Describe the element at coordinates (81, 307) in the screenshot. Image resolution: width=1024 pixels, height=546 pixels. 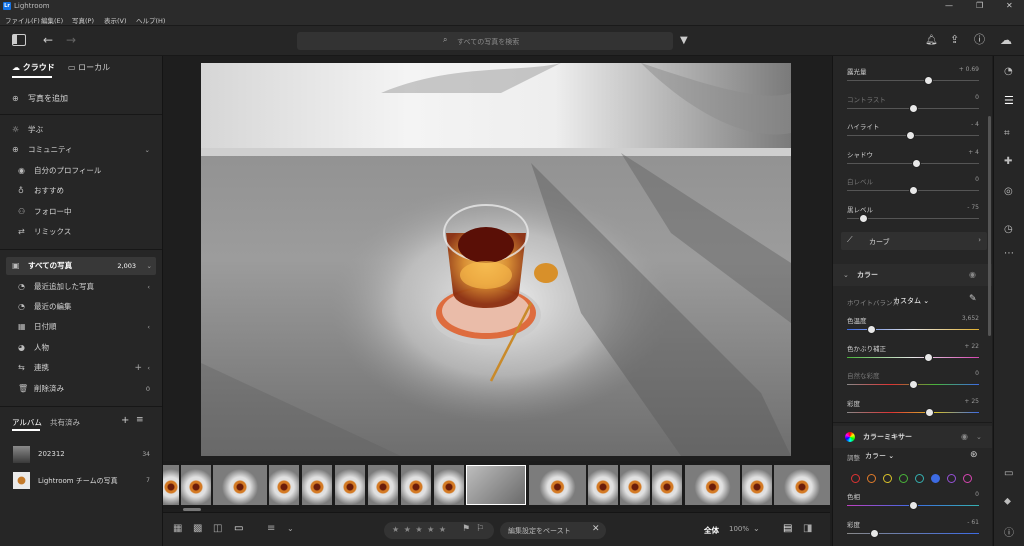
I see `sidebar-item-recent-edits: ◔ 最近の編集` at that location.